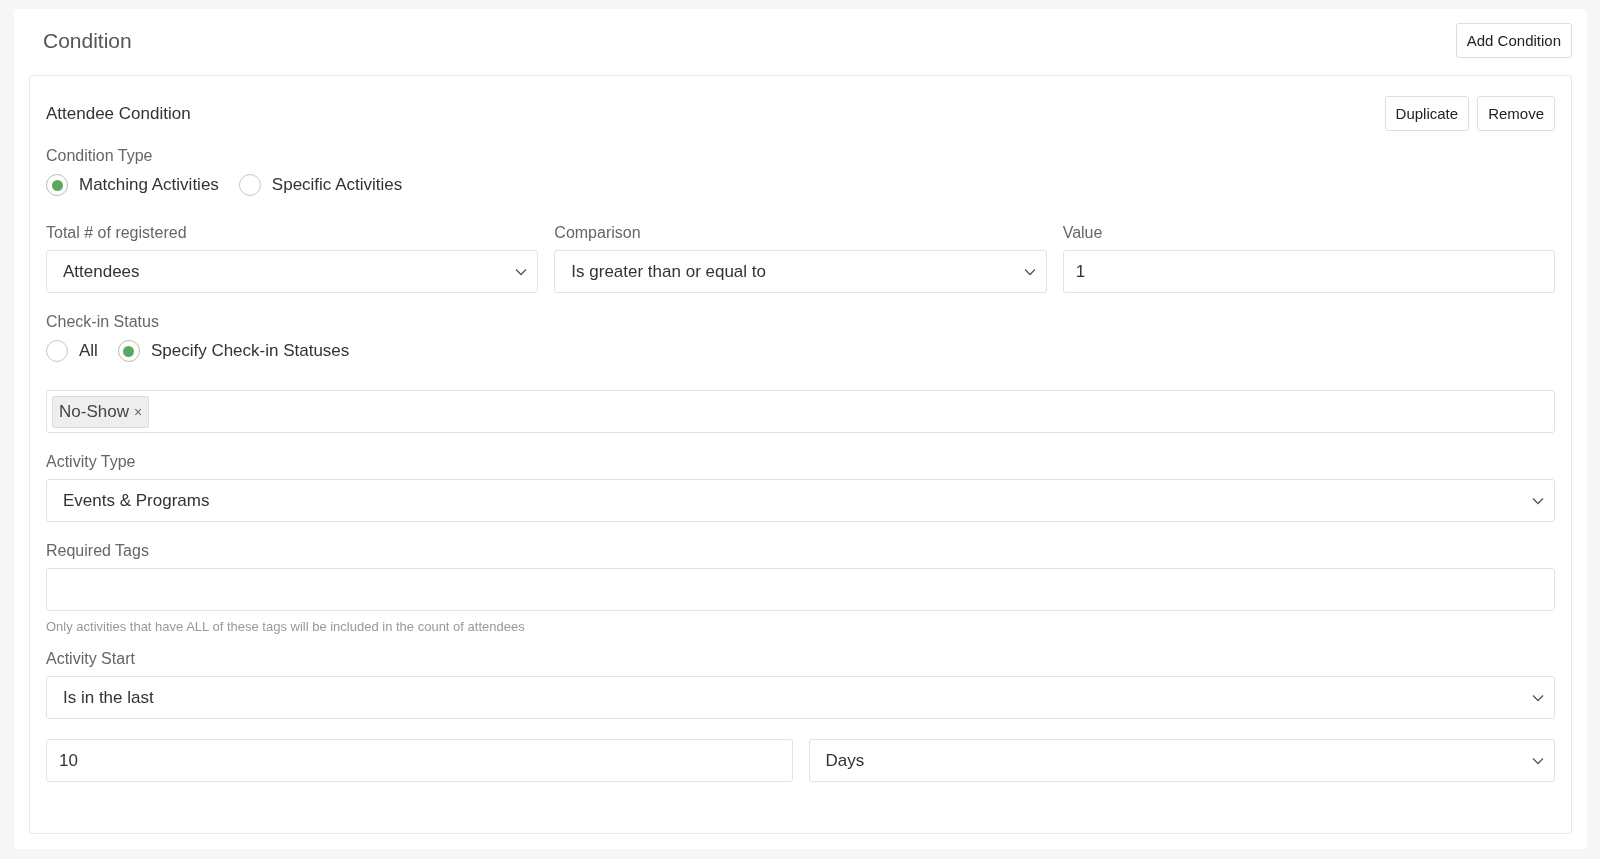 The width and height of the screenshot is (1600, 859). I want to click on section-title: Condition, so click(87, 40).